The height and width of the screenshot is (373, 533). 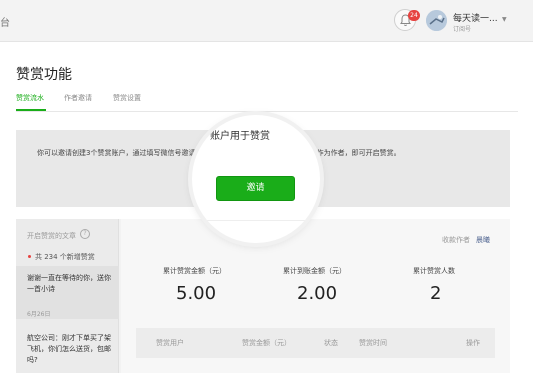 What do you see at coordinates (65, 257) in the screenshot?
I see `sidebar-count: 共 234 个新增赞赏` at bounding box center [65, 257].